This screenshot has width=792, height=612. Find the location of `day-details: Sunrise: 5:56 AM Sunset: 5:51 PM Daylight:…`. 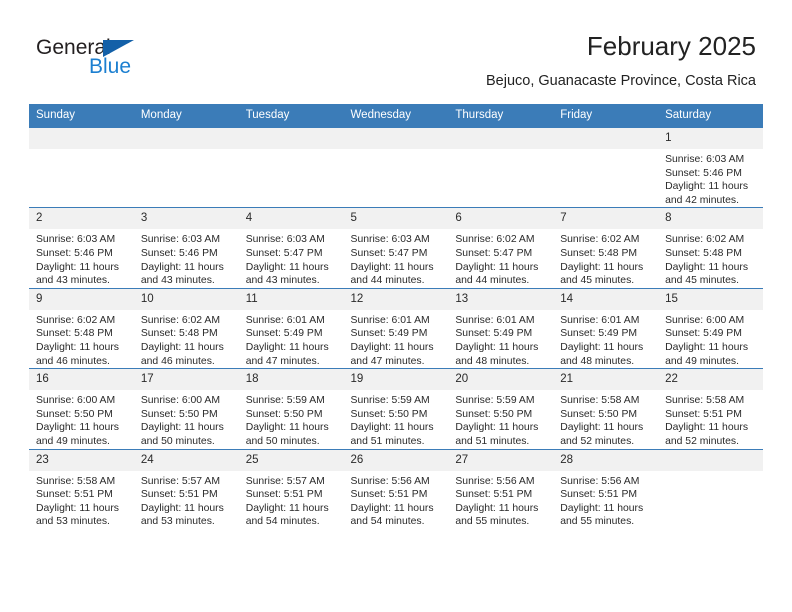

day-details: Sunrise: 5:56 AM Sunset: 5:51 PM Daylight:… is located at coordinates (605, 500).